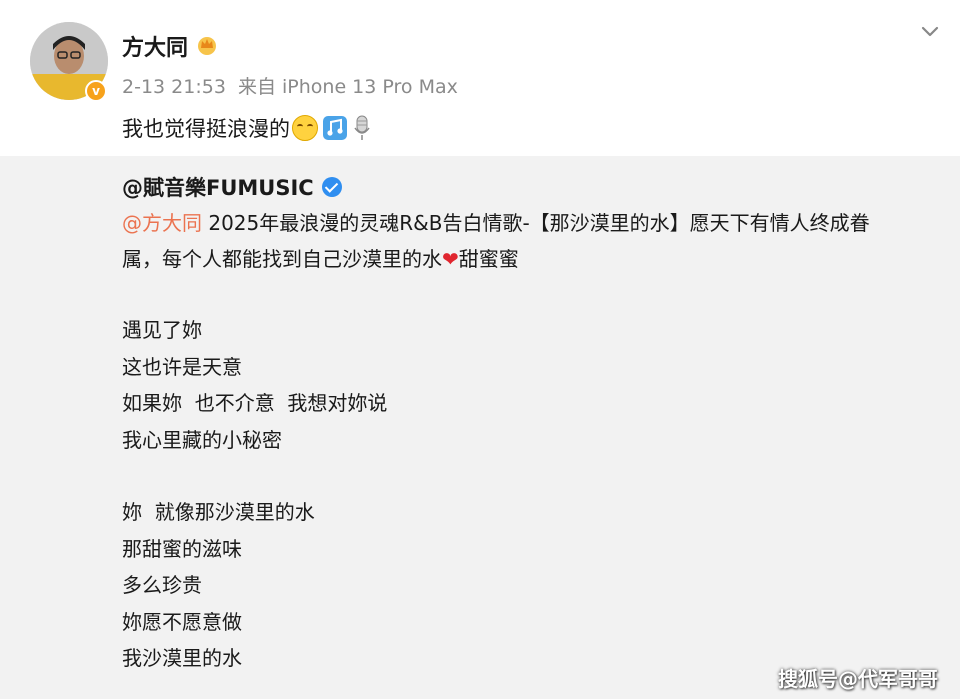 This screenshot has width=960, height=699. Describe the element at coordinates (282, 259) in the screenshot. I see `repost-body-line2: 属，每个人都能找到自己沙漠里的水` at that location.